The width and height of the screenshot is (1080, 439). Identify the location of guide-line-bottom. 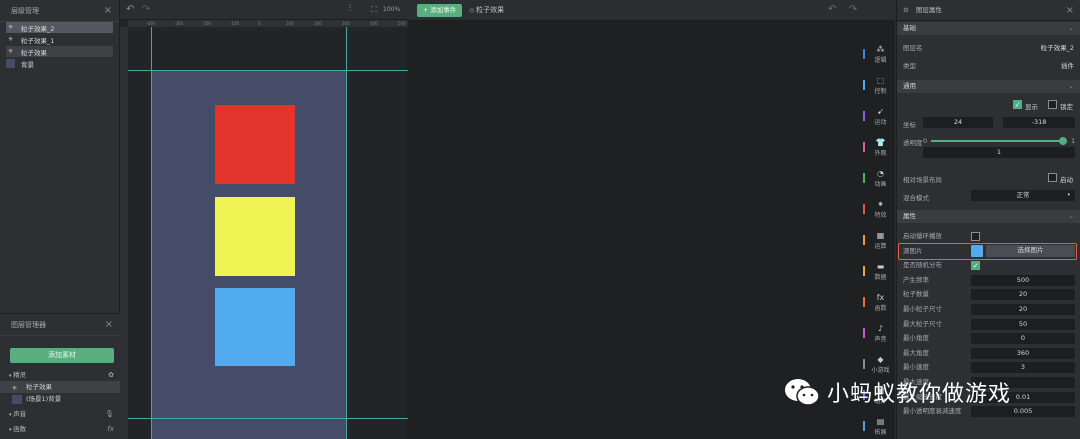
(268, 418).